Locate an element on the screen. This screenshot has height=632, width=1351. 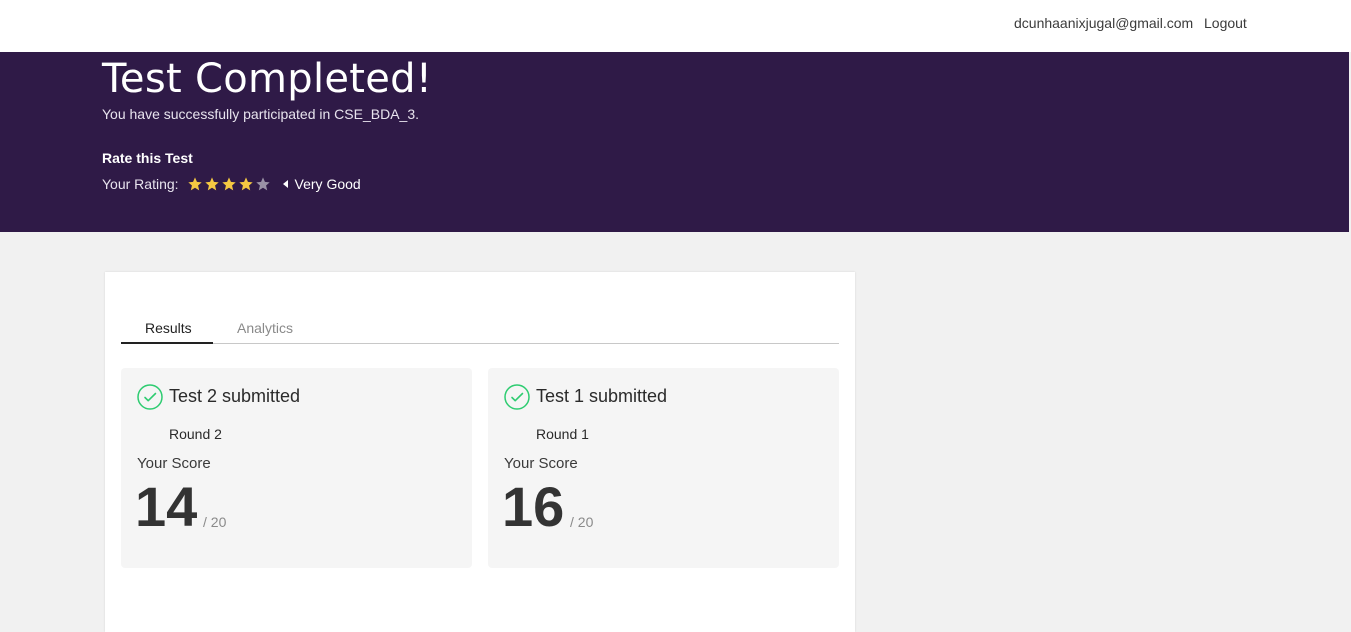
page-title: Test Completed! is located at coordinates (267, 79).